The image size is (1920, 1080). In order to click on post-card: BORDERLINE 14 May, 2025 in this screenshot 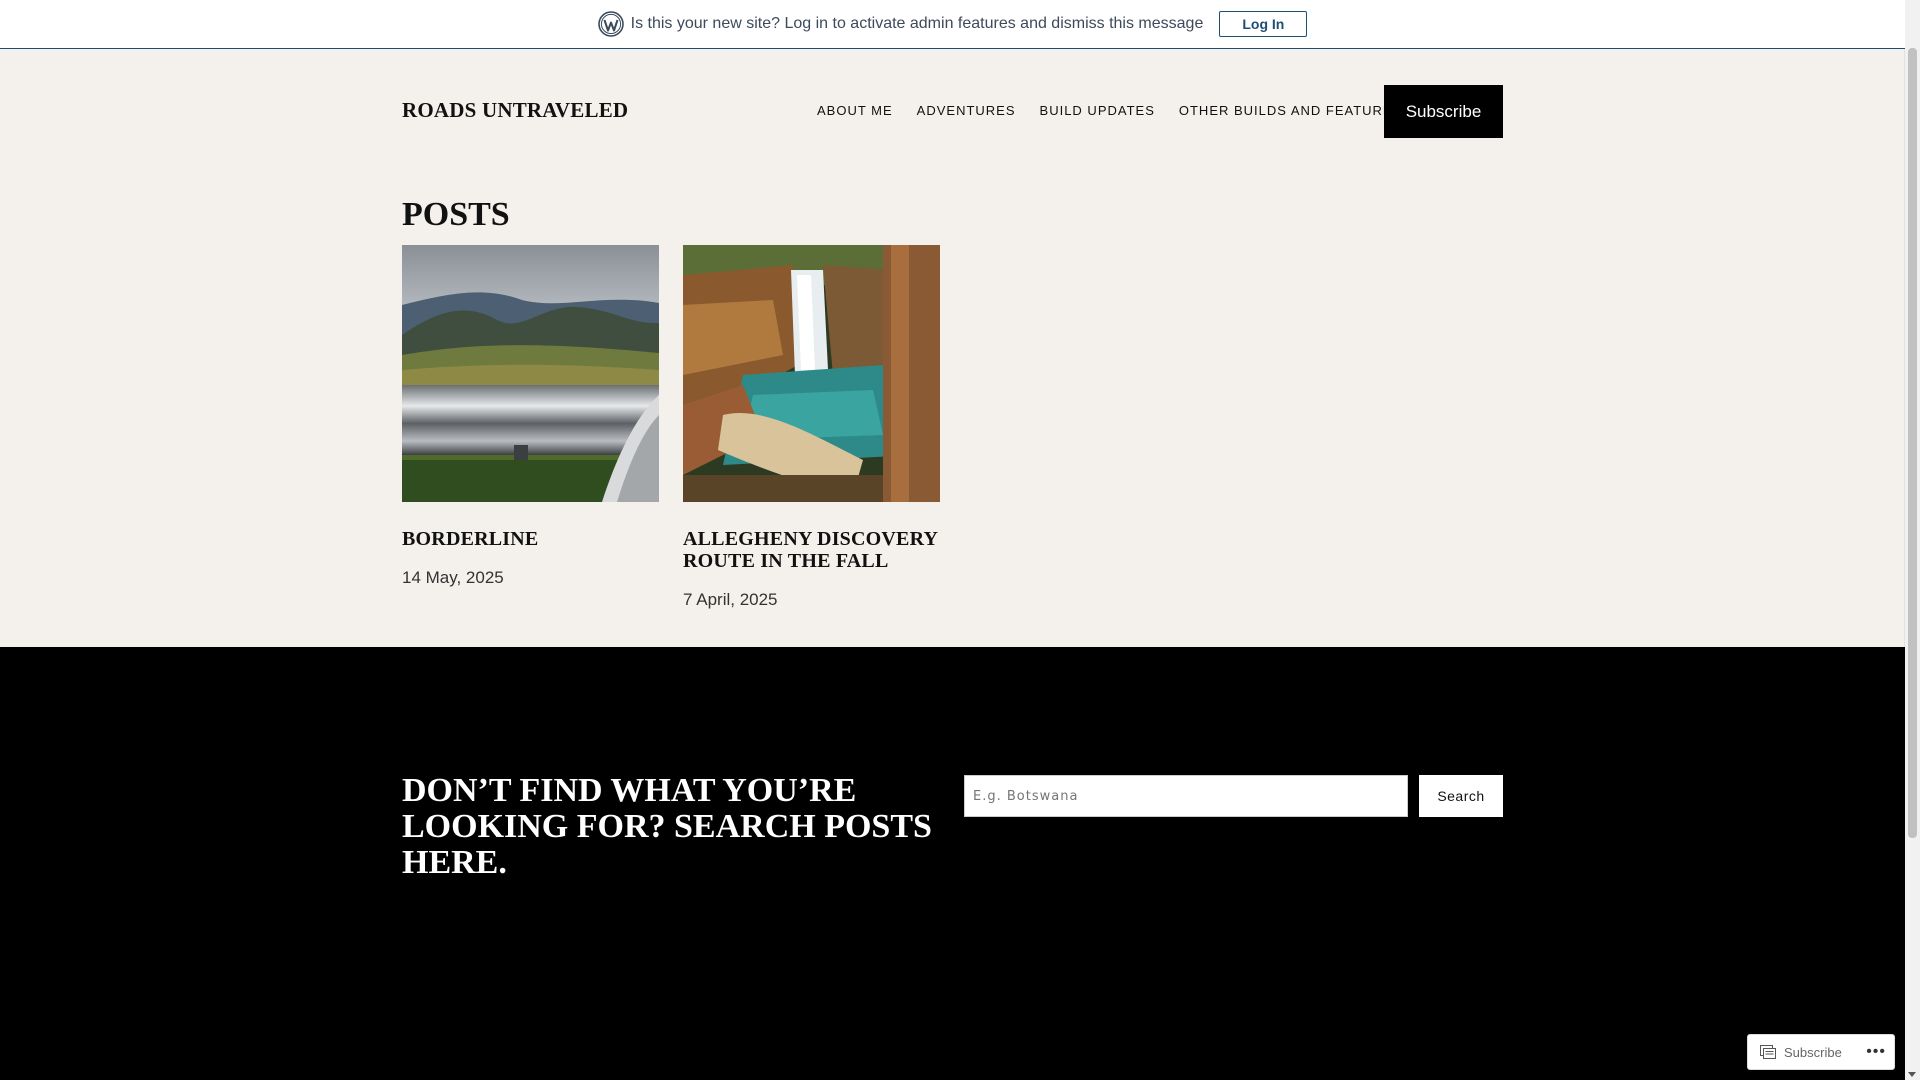, I will do `click(530, 416)`.